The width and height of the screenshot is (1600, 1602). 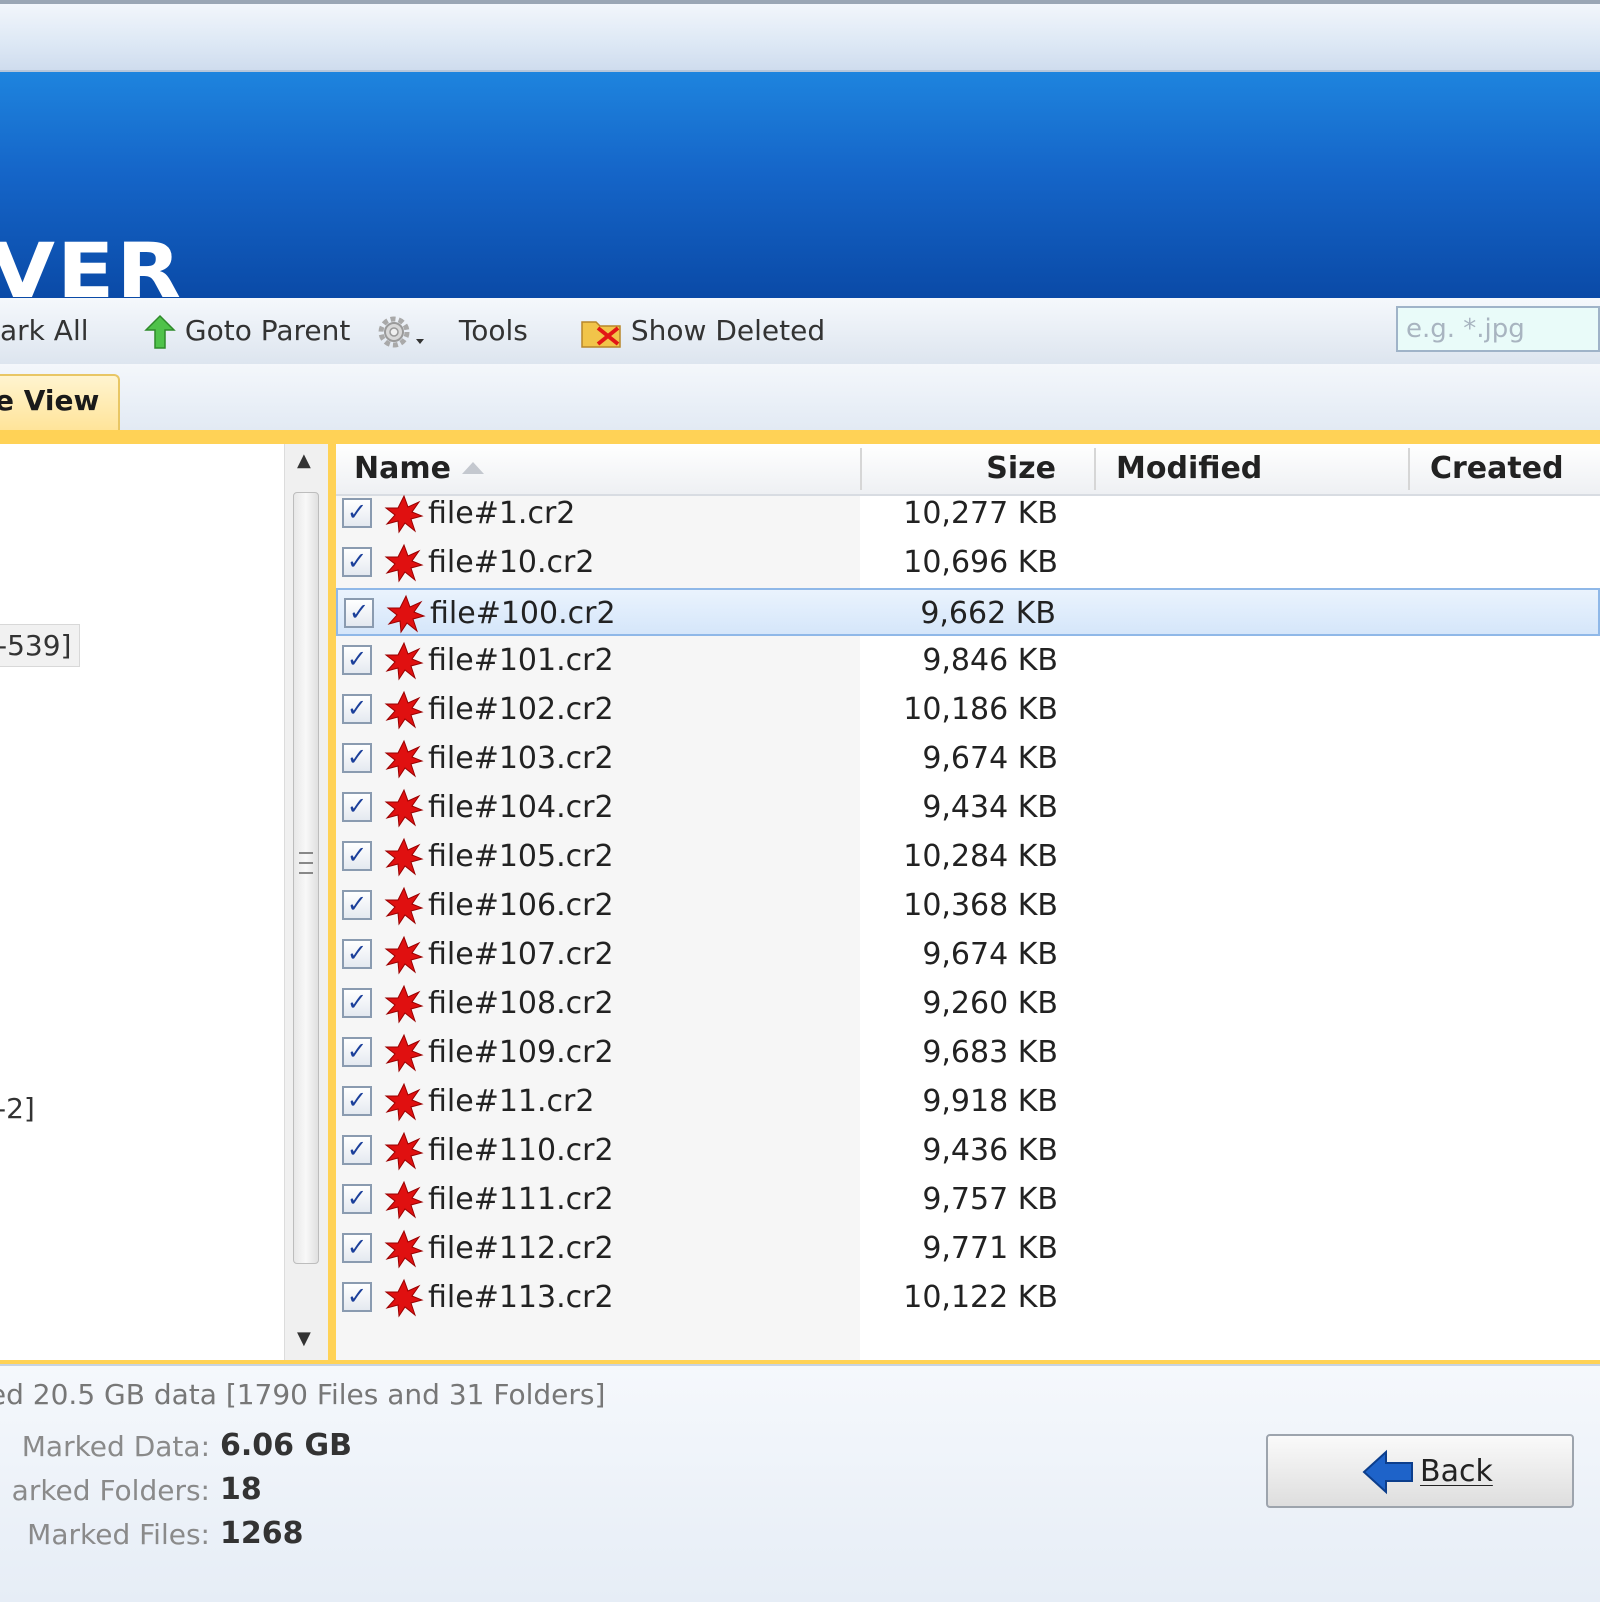 I want to click on table-row: ✓ file#102.cr2 10,186 KB, so click(x=968, y=710).